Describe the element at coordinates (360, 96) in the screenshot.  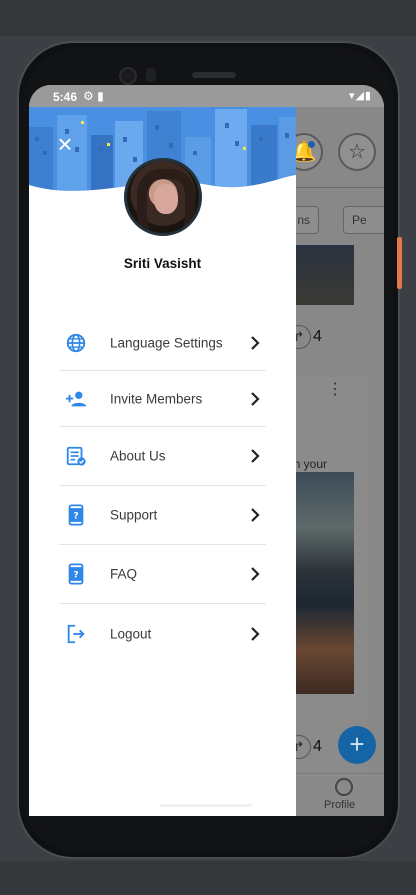
I see `status-system-icons: ▾◢▮` at that location.